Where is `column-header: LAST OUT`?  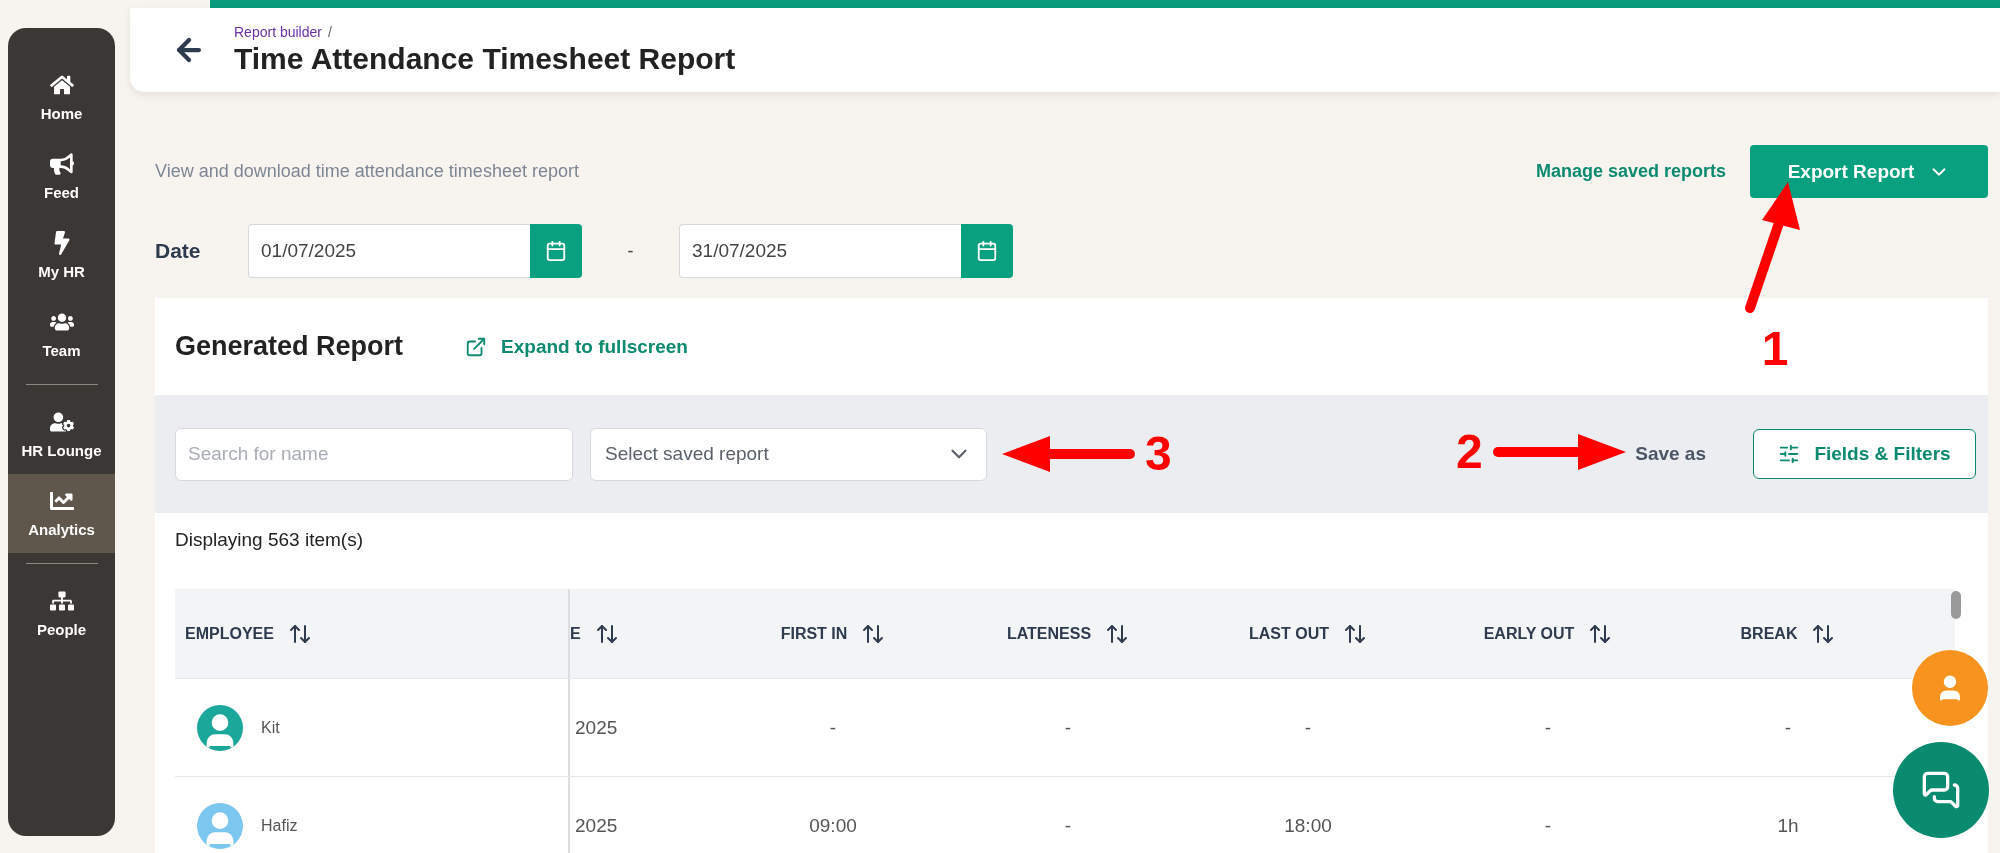
column-header: LAST OUT is located at coordinates (1308, 633).